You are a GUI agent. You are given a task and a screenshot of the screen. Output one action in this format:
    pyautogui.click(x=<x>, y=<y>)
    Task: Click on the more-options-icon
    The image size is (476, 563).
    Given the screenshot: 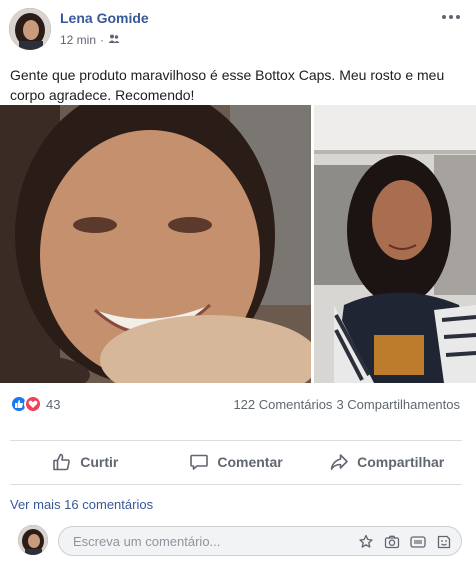 What is the action you would take?
    pyautogui.click(x=451, y=17)
    